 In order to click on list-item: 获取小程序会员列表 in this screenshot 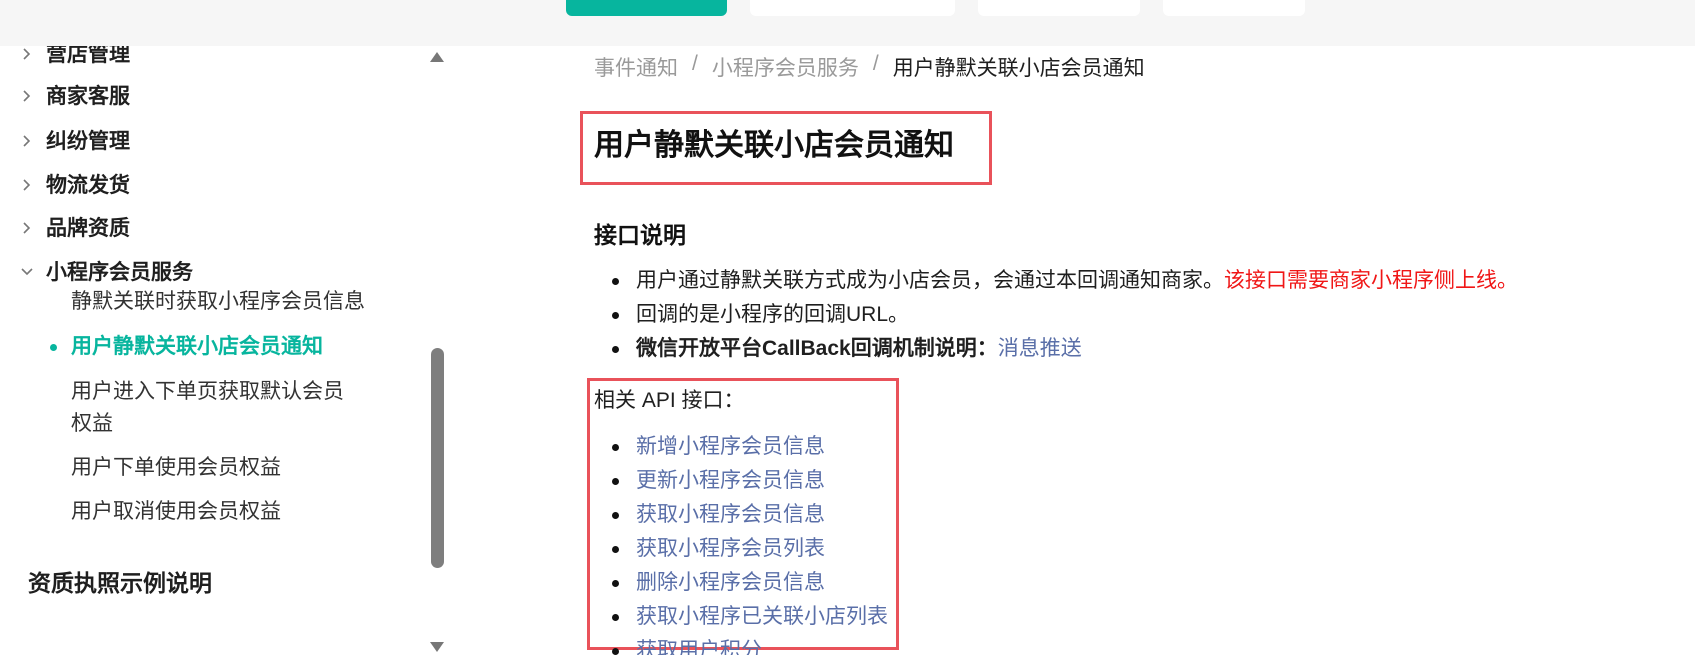, I will do `click(741, 549)`.